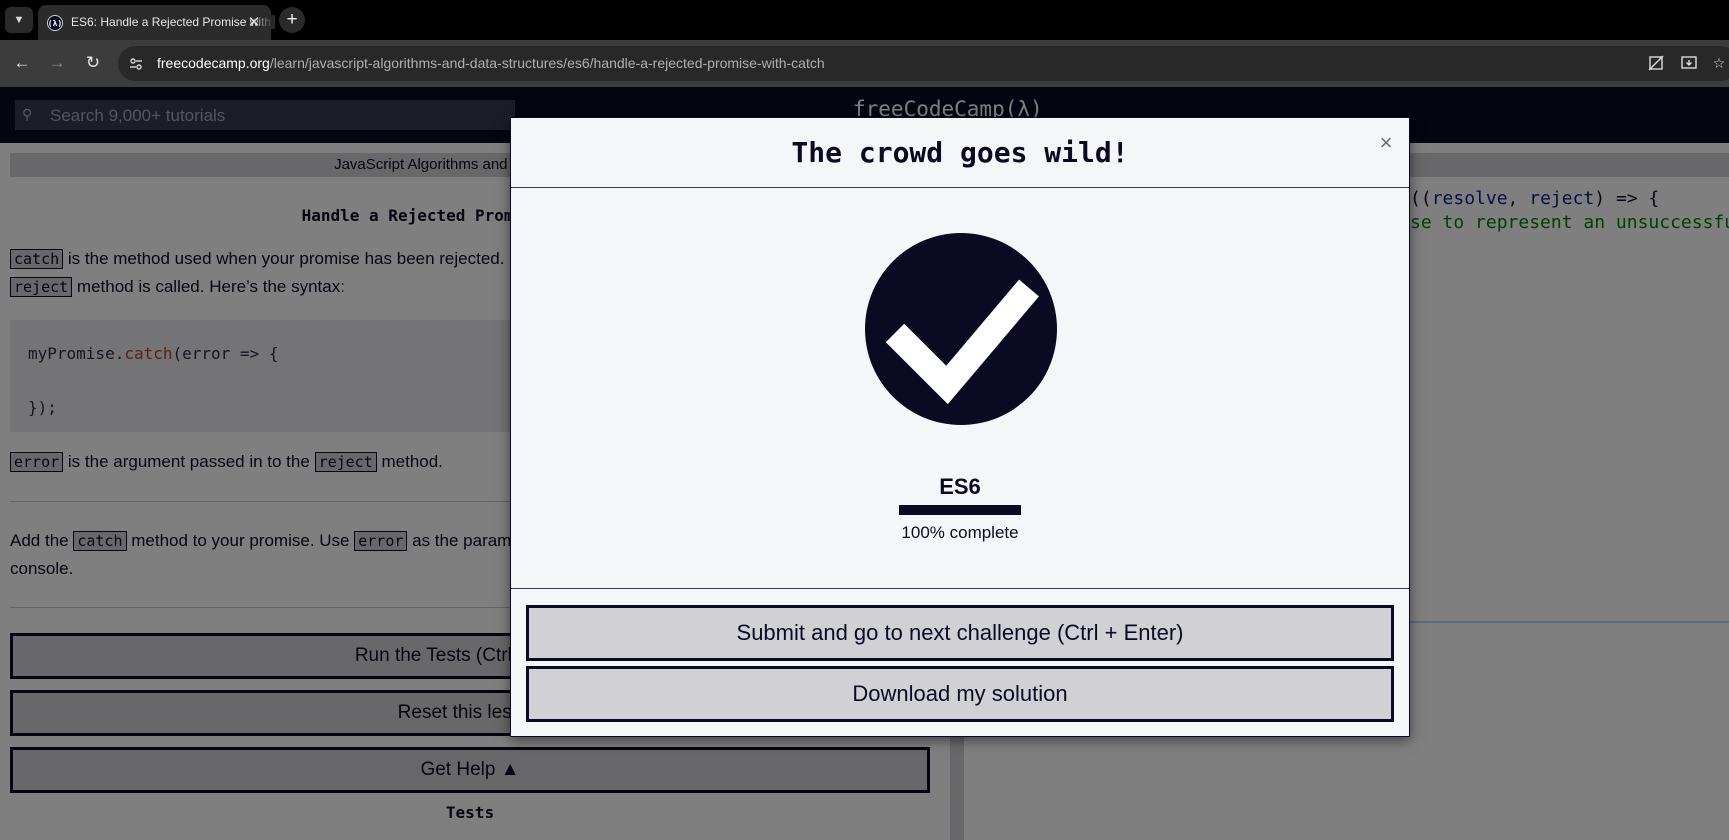  What do you see at coordinates (960, 694) in the screenshot?
I see `download-solution-button: Download my solution` at bounding box center [960, 694].